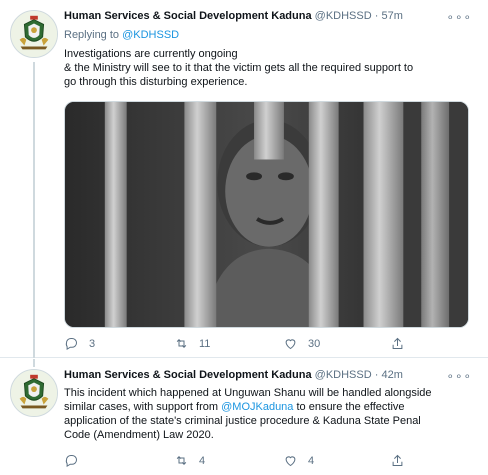 The height and width of the screenshot is (475, 488). What do you see at coordinates (298, 460) in the screenshot?
I see `like-button: 4` at bounding box center [298, 460].